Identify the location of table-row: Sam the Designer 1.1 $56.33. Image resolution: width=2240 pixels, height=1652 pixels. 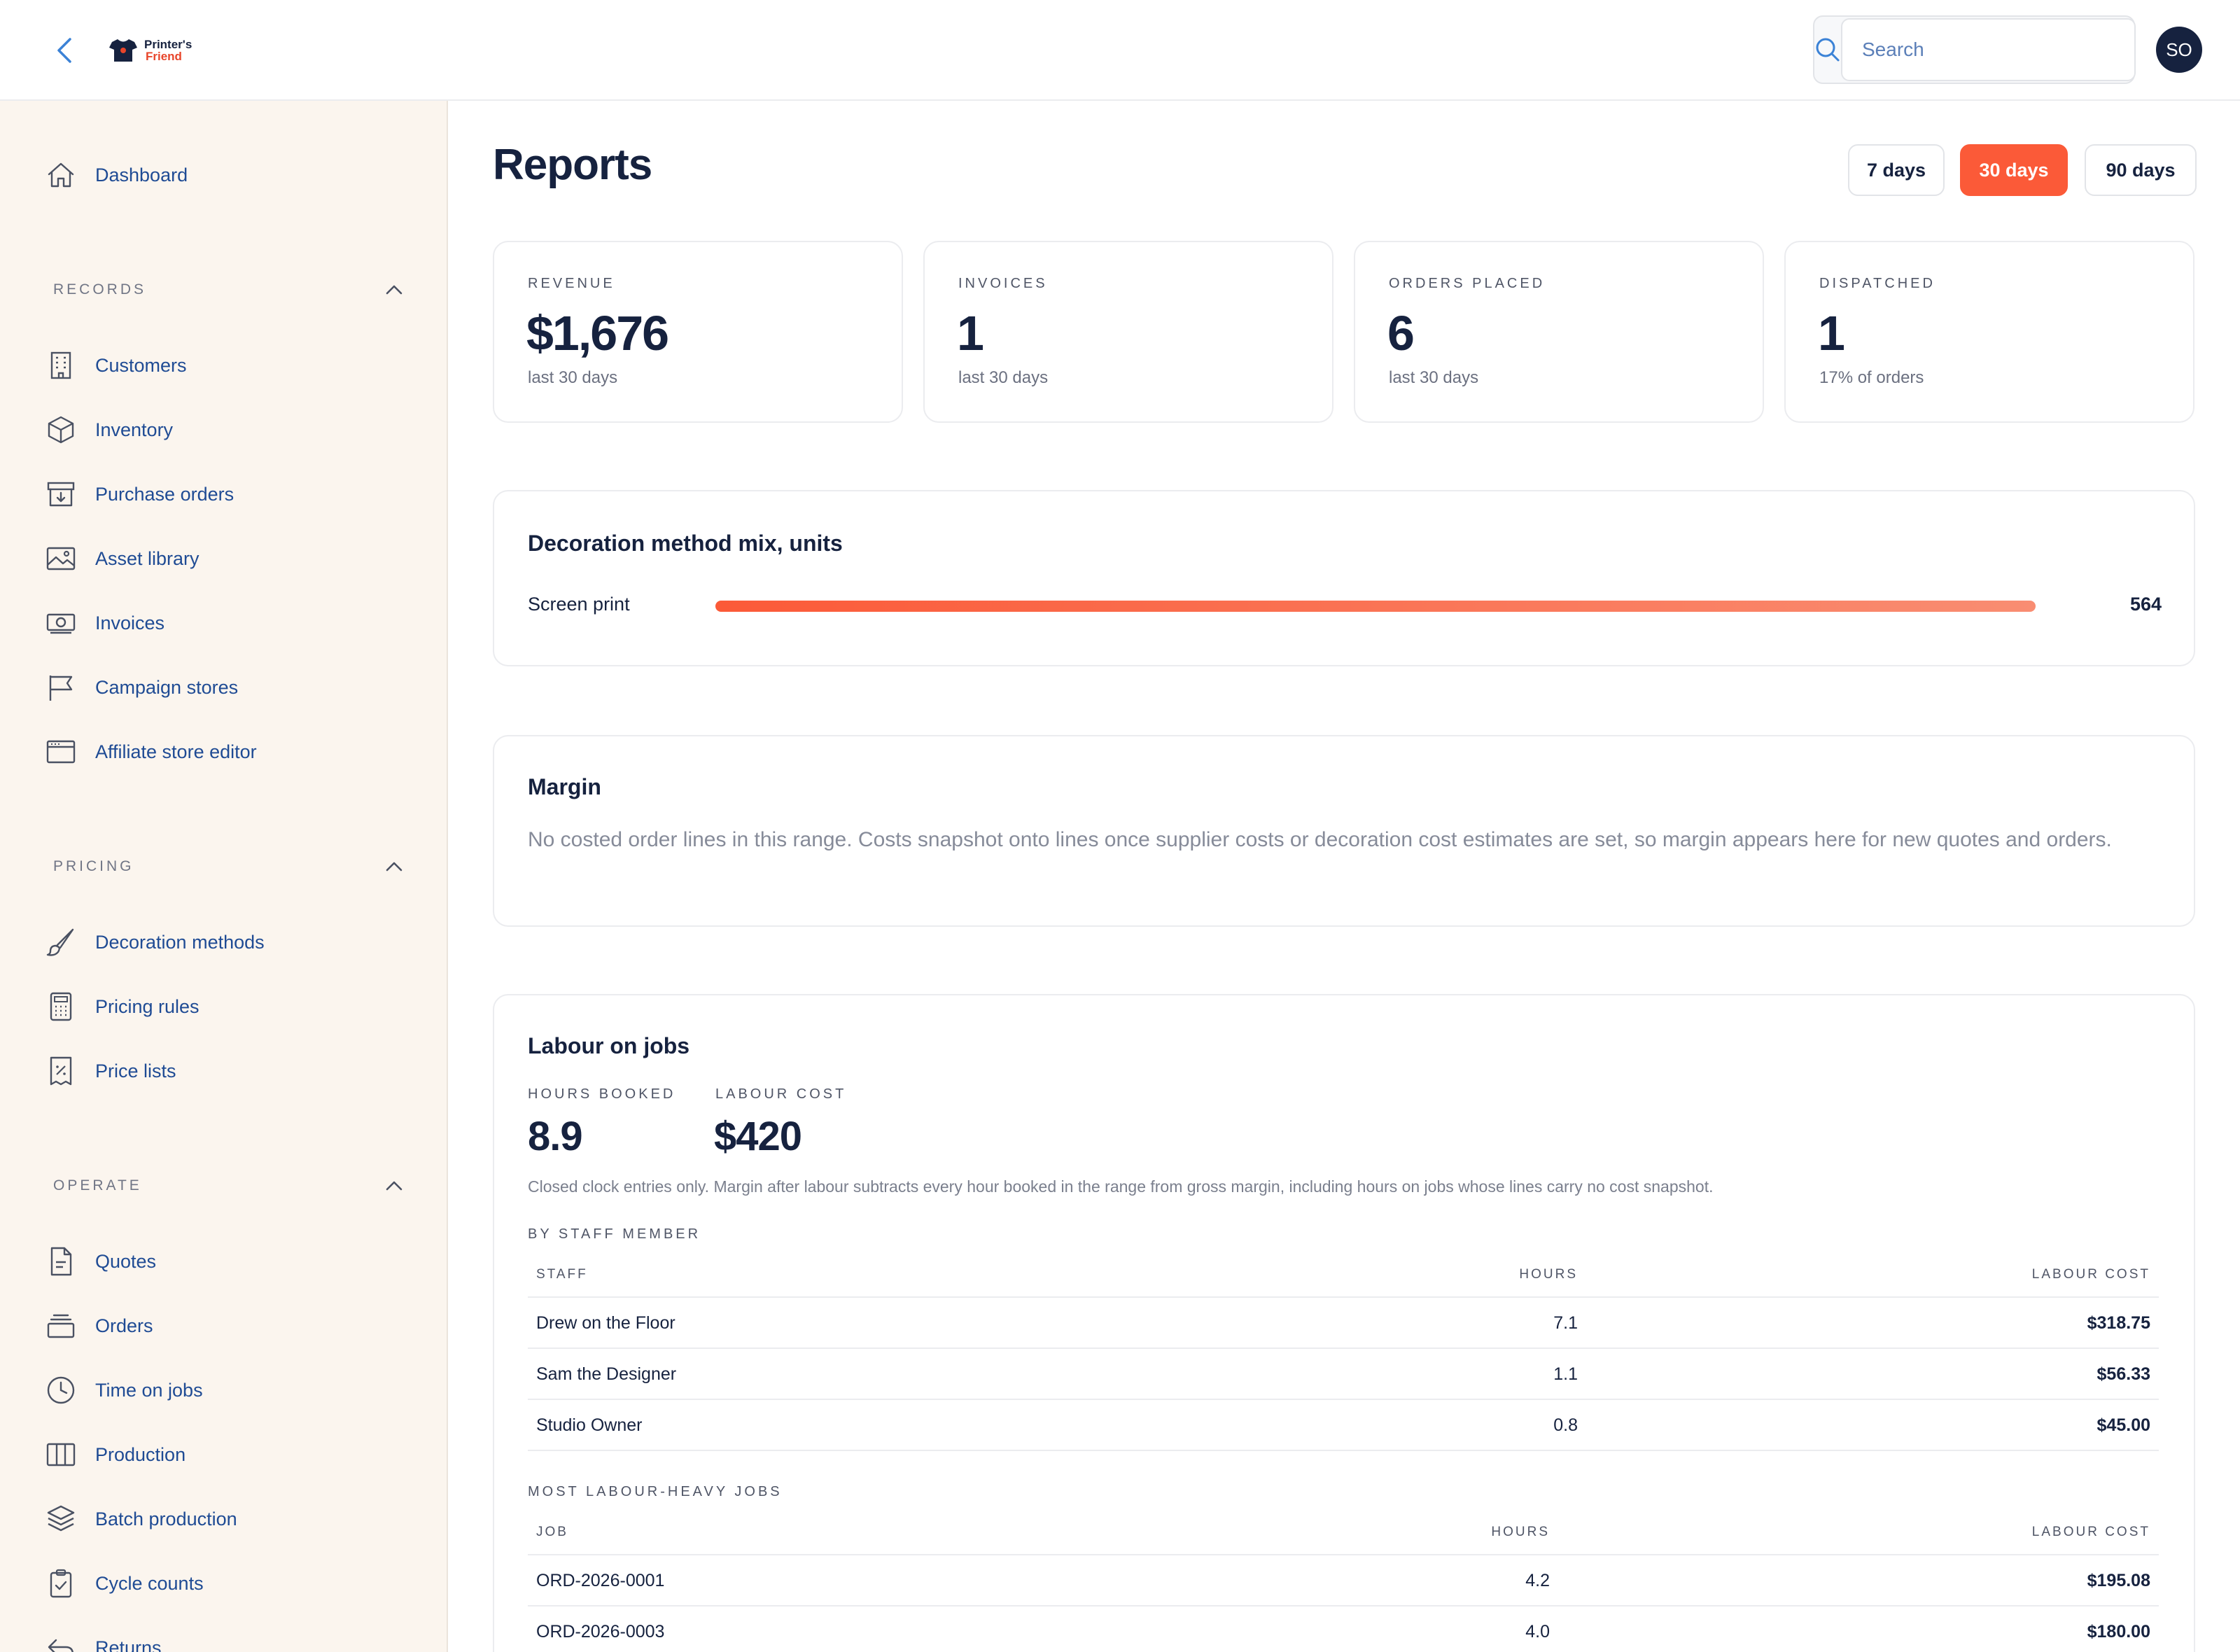
(1343, 1374).